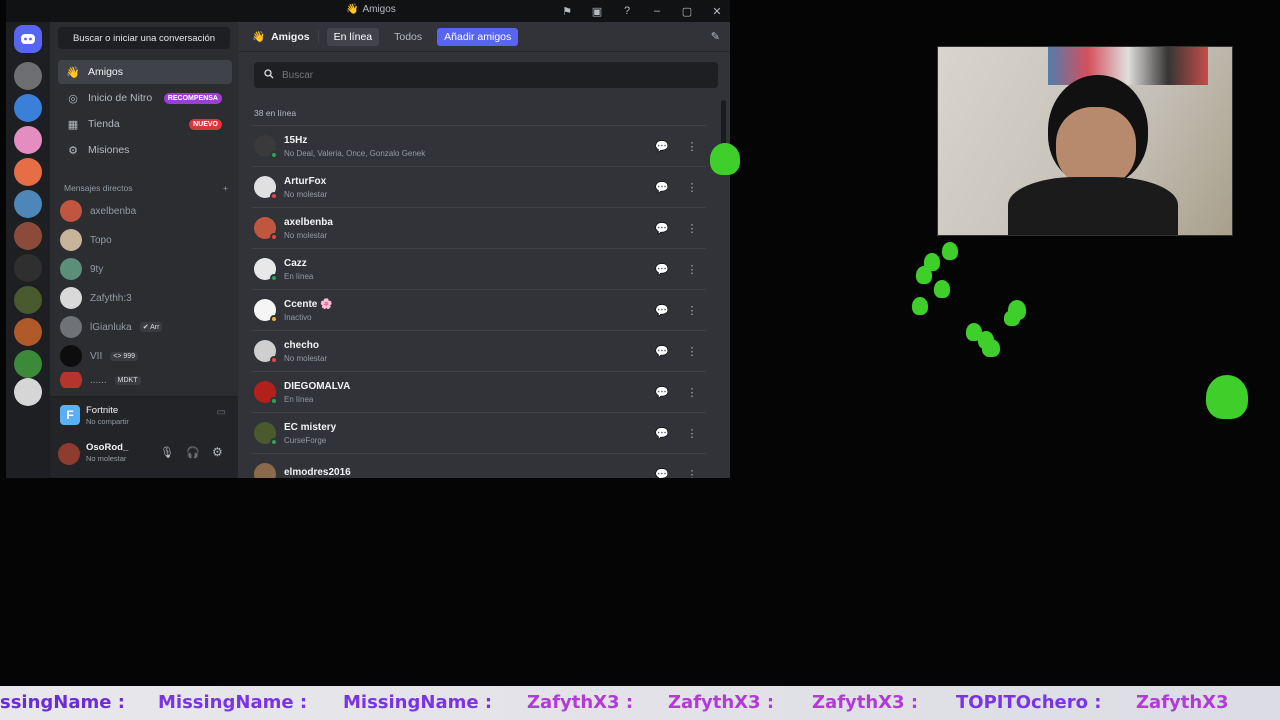  What do you see at coordinates (306, 235) in the screenshot?
I see `friend-status: No molestar` at bounding box center [306, 235].